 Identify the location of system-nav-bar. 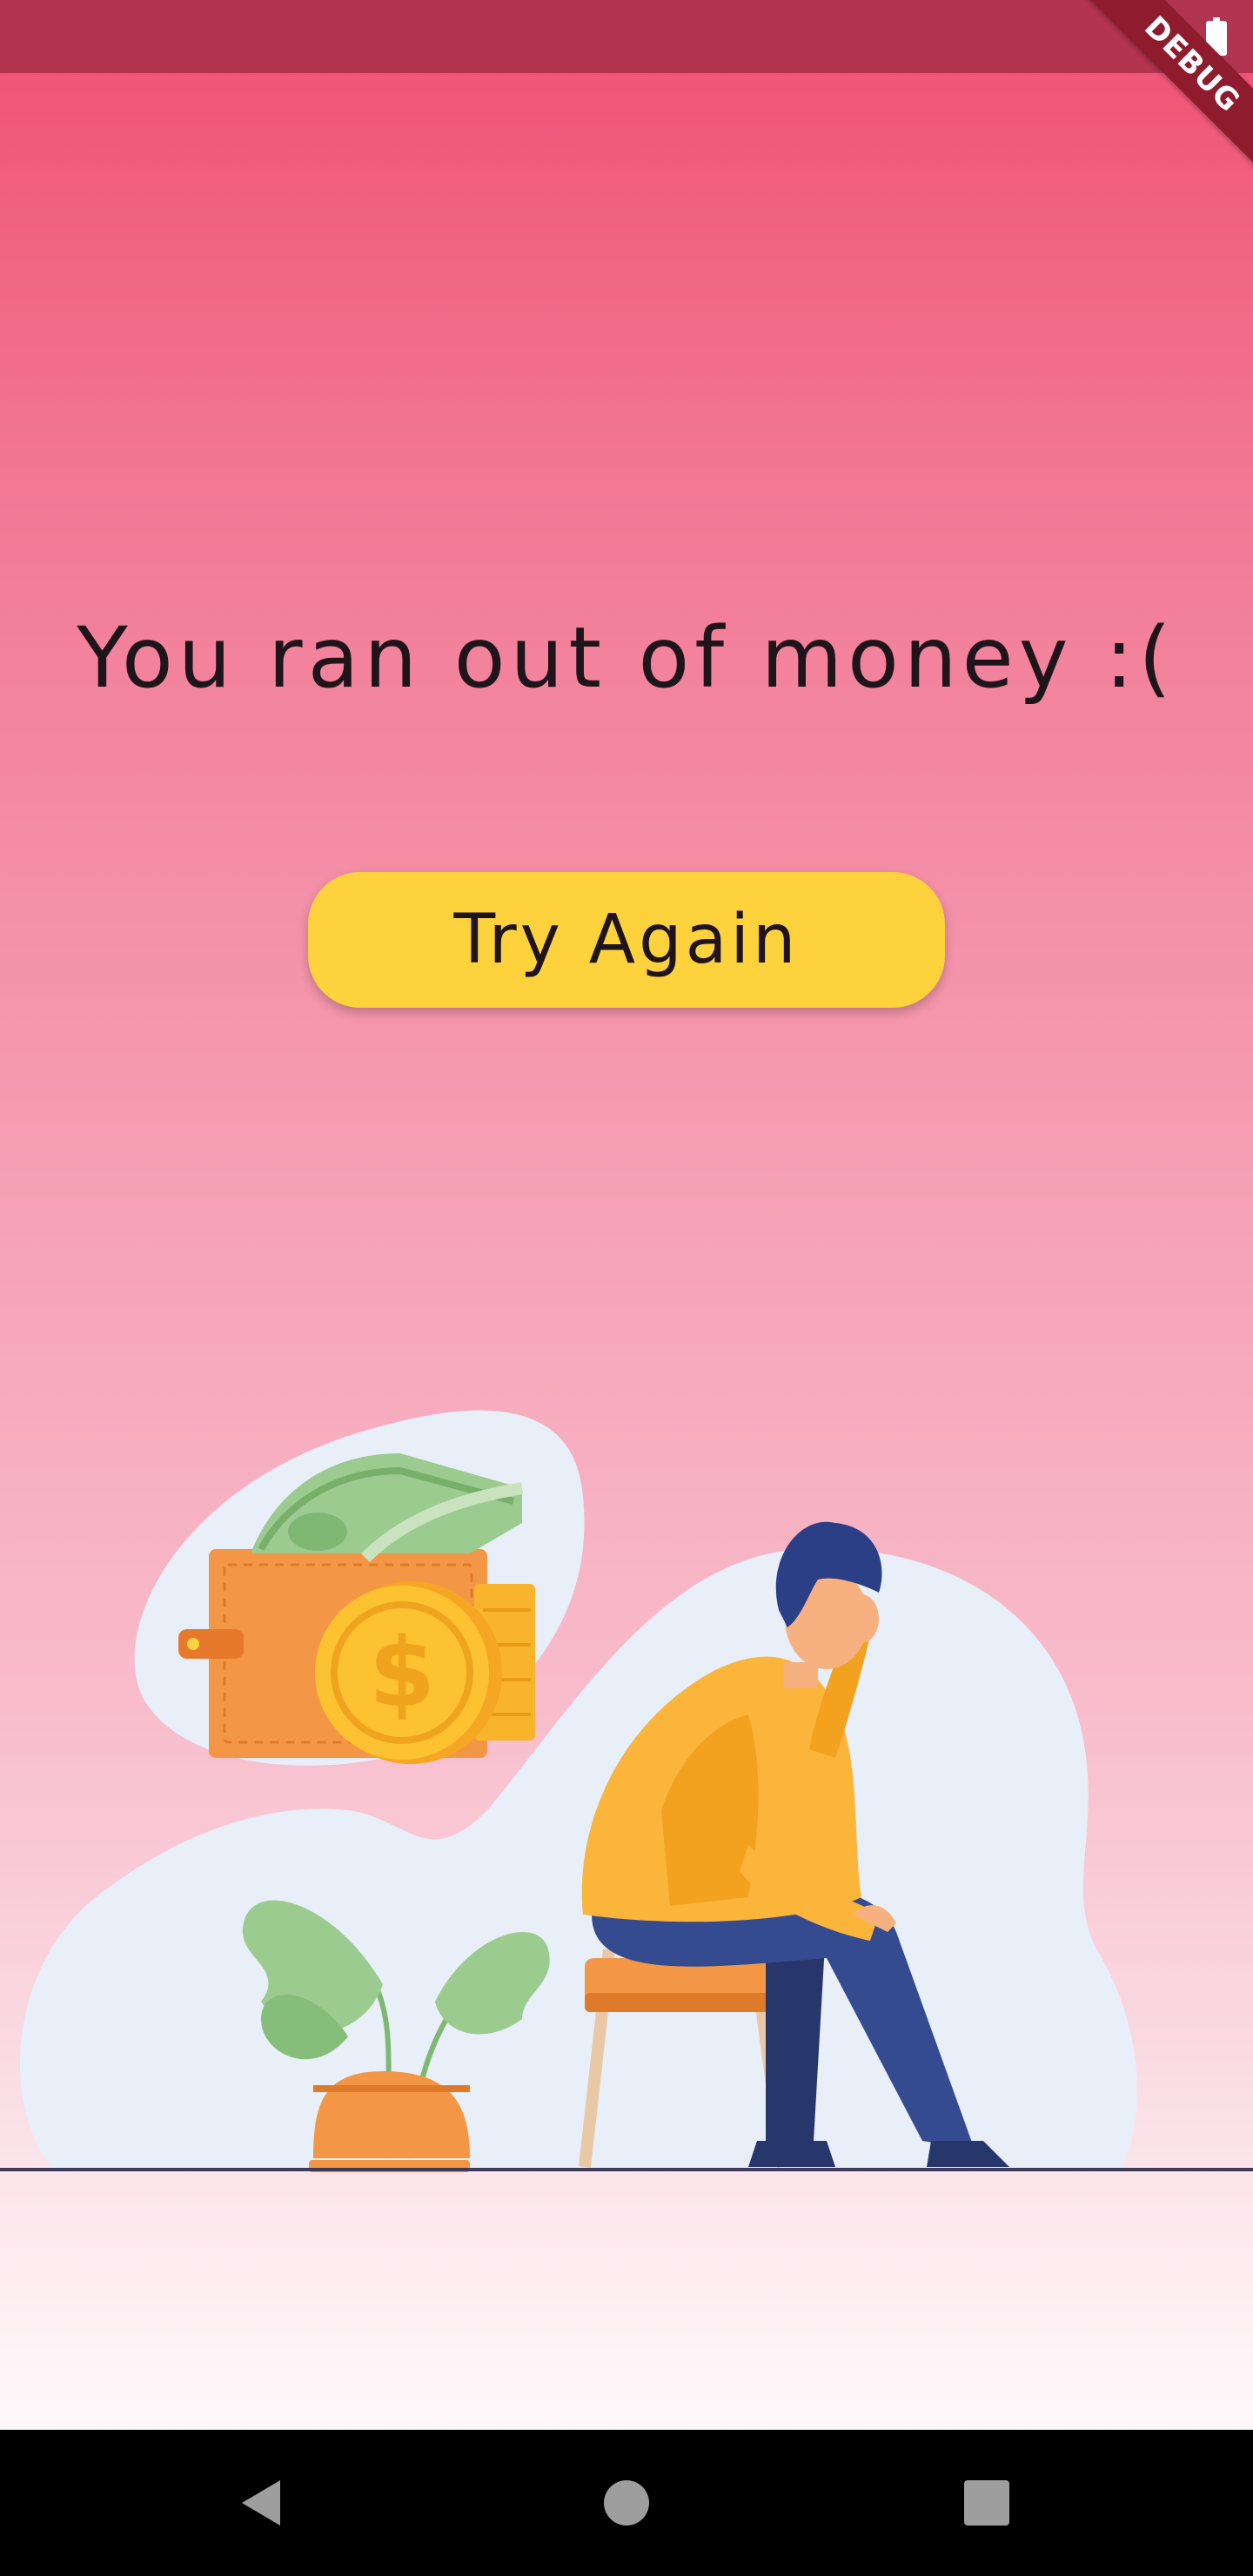
(626, 2503).